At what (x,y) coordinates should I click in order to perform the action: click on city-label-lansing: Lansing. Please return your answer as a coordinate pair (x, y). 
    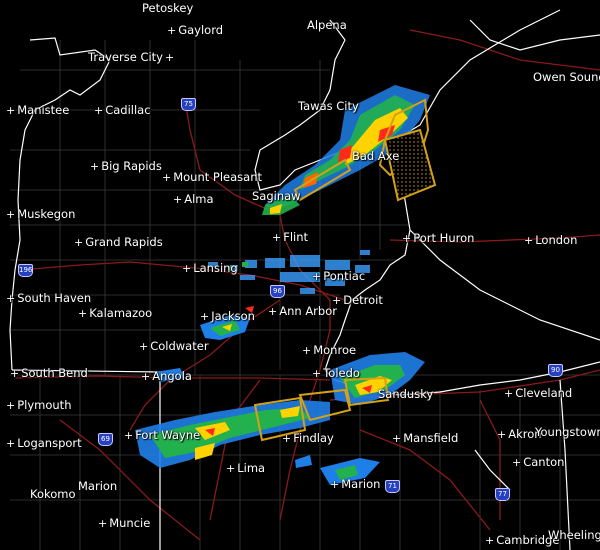
    Looking at the image, I should click on (209, 268).